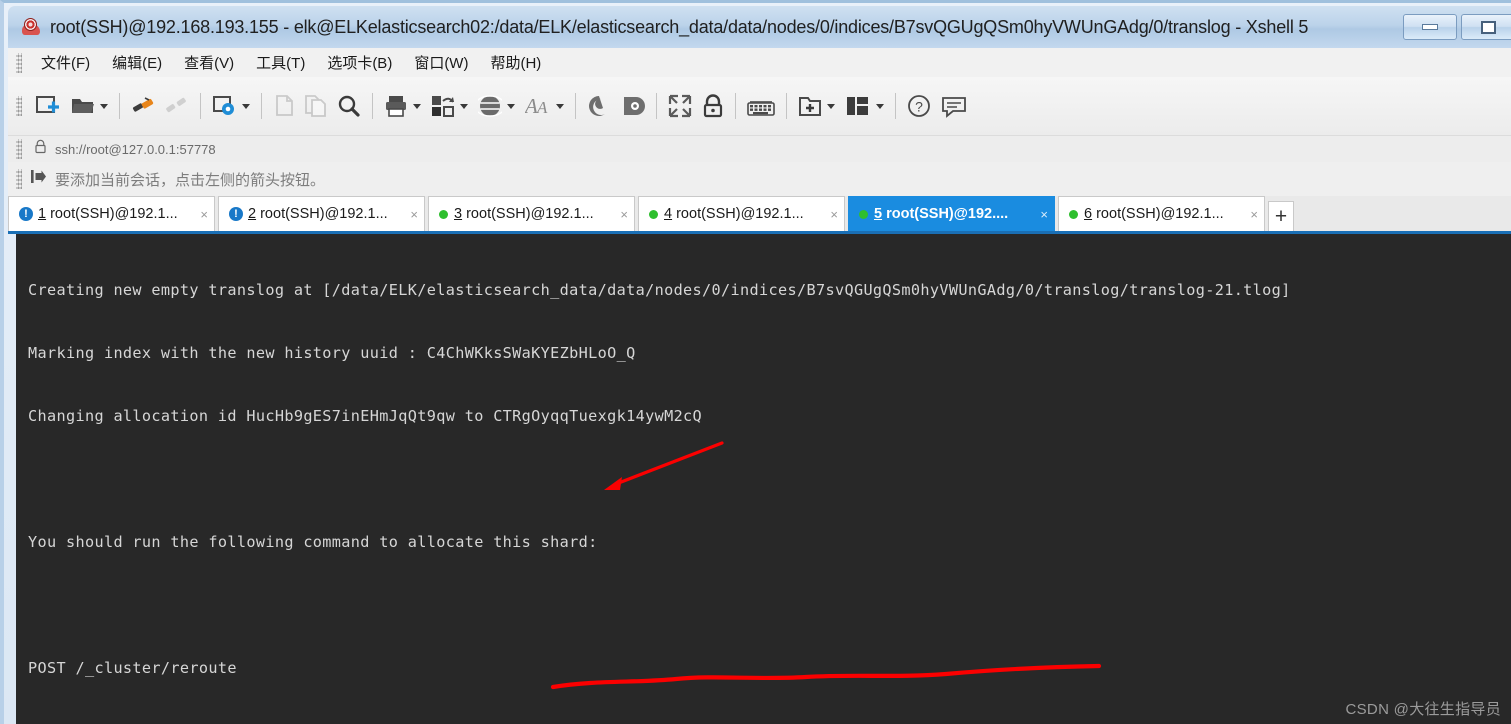 Image resolution: width=1511 pixels, height=724 pixels. I want to click on menu-item-help: 帮助(H), so click(515, 62).